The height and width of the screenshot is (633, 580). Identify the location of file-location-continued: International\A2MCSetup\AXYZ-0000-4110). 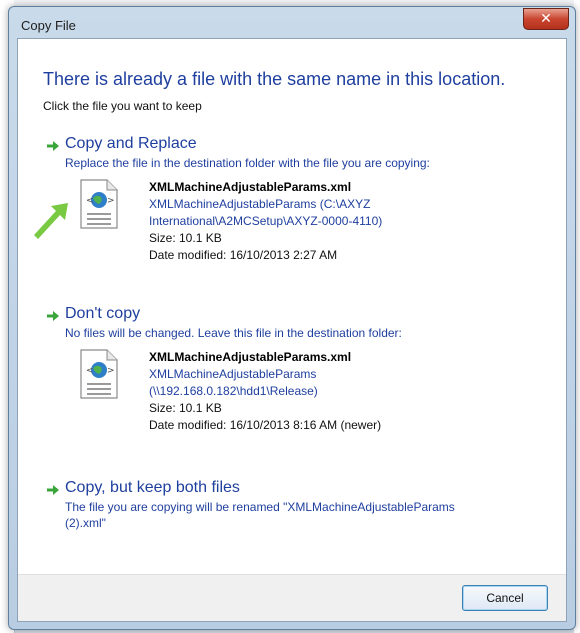
(266, 221).